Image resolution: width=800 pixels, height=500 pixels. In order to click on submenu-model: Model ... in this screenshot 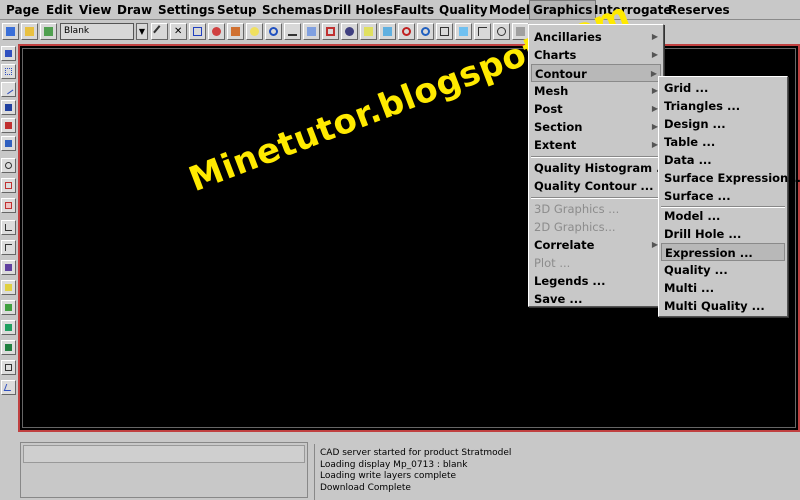, I will do `click(723, 216)`.